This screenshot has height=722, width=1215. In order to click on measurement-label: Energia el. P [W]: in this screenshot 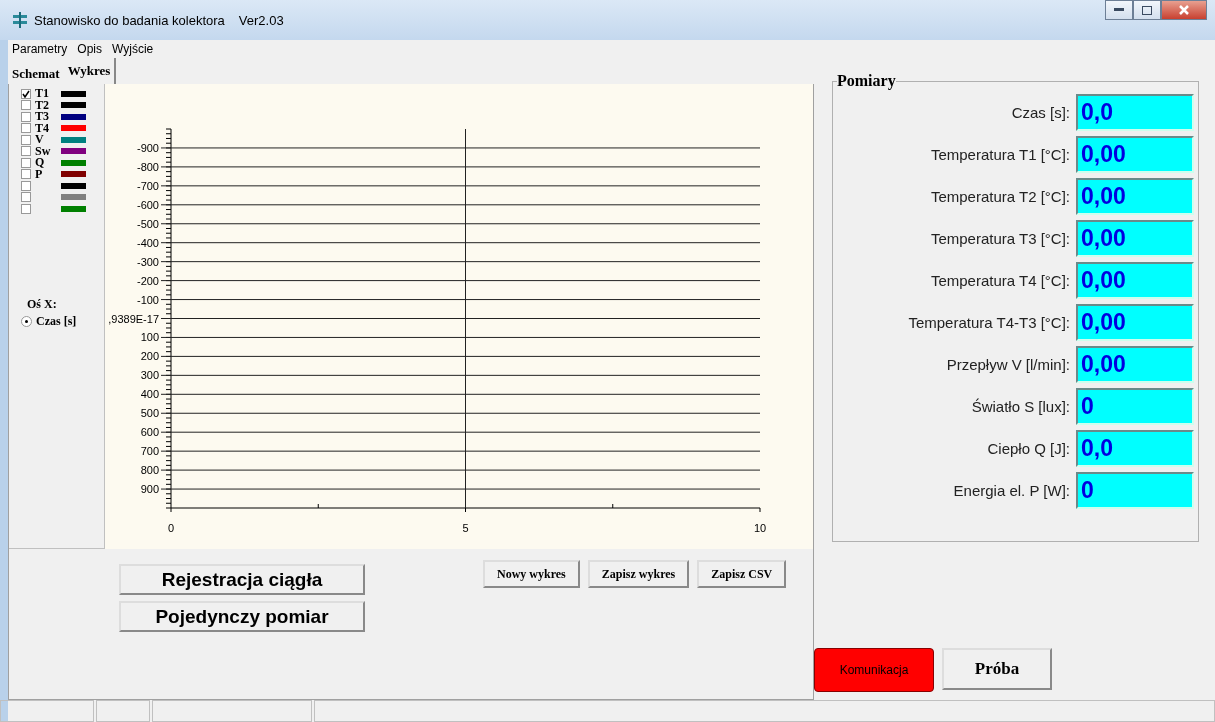, I will do `click(1011, 490)`.